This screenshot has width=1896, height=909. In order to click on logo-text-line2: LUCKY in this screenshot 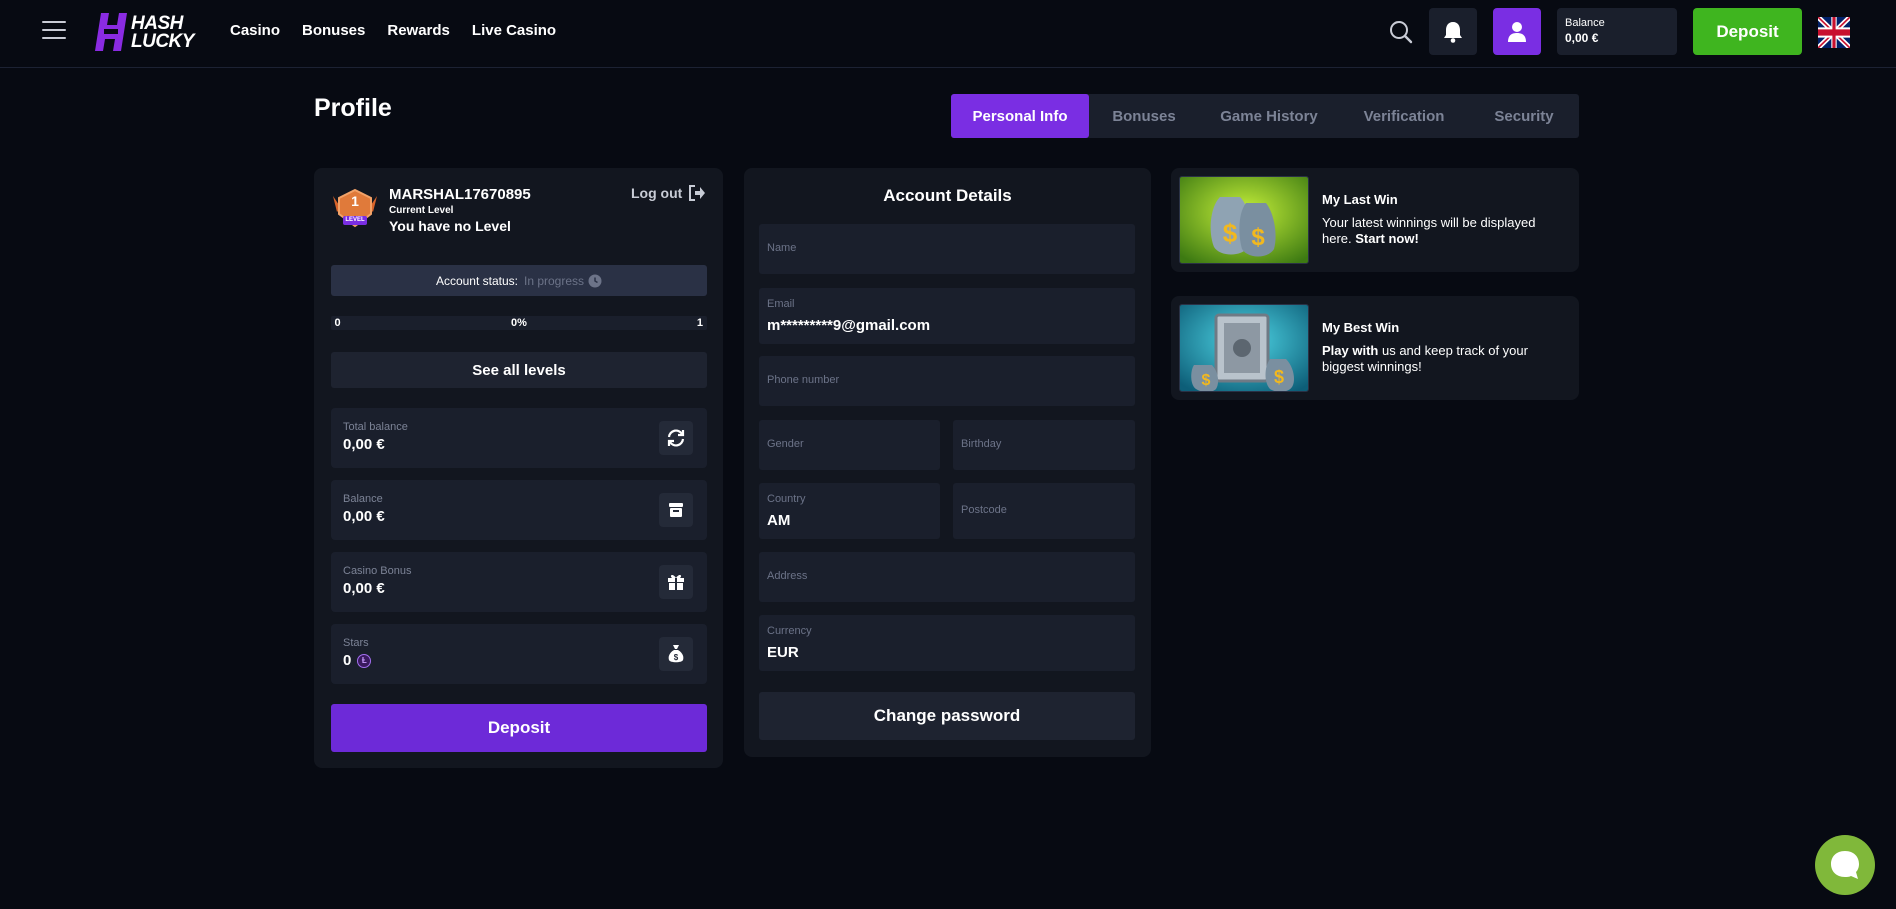, I will do `click(162, 41)`.